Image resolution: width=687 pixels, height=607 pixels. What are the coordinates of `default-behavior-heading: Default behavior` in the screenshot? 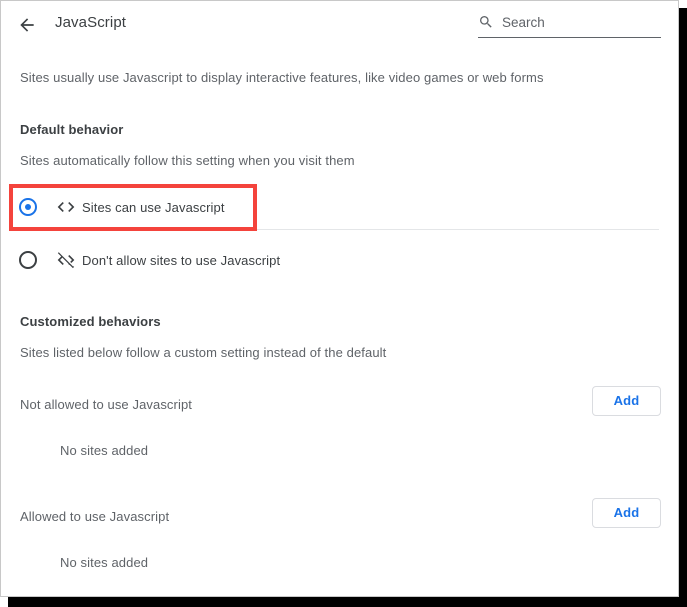 It's located at (72, 129).